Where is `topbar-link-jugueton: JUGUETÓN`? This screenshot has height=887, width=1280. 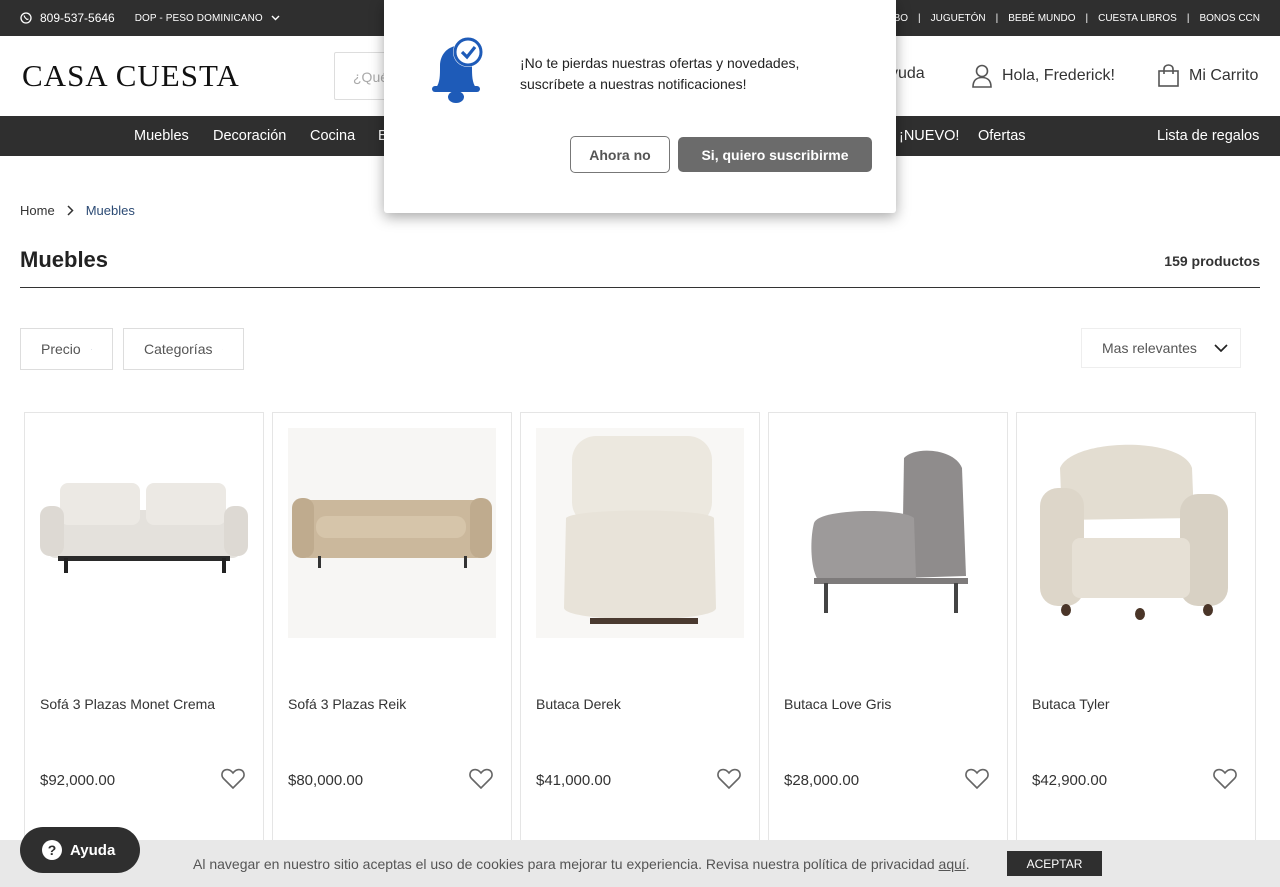
topbar-link-jugueton: JUGUETÓN is located at coordinates (958, 18).